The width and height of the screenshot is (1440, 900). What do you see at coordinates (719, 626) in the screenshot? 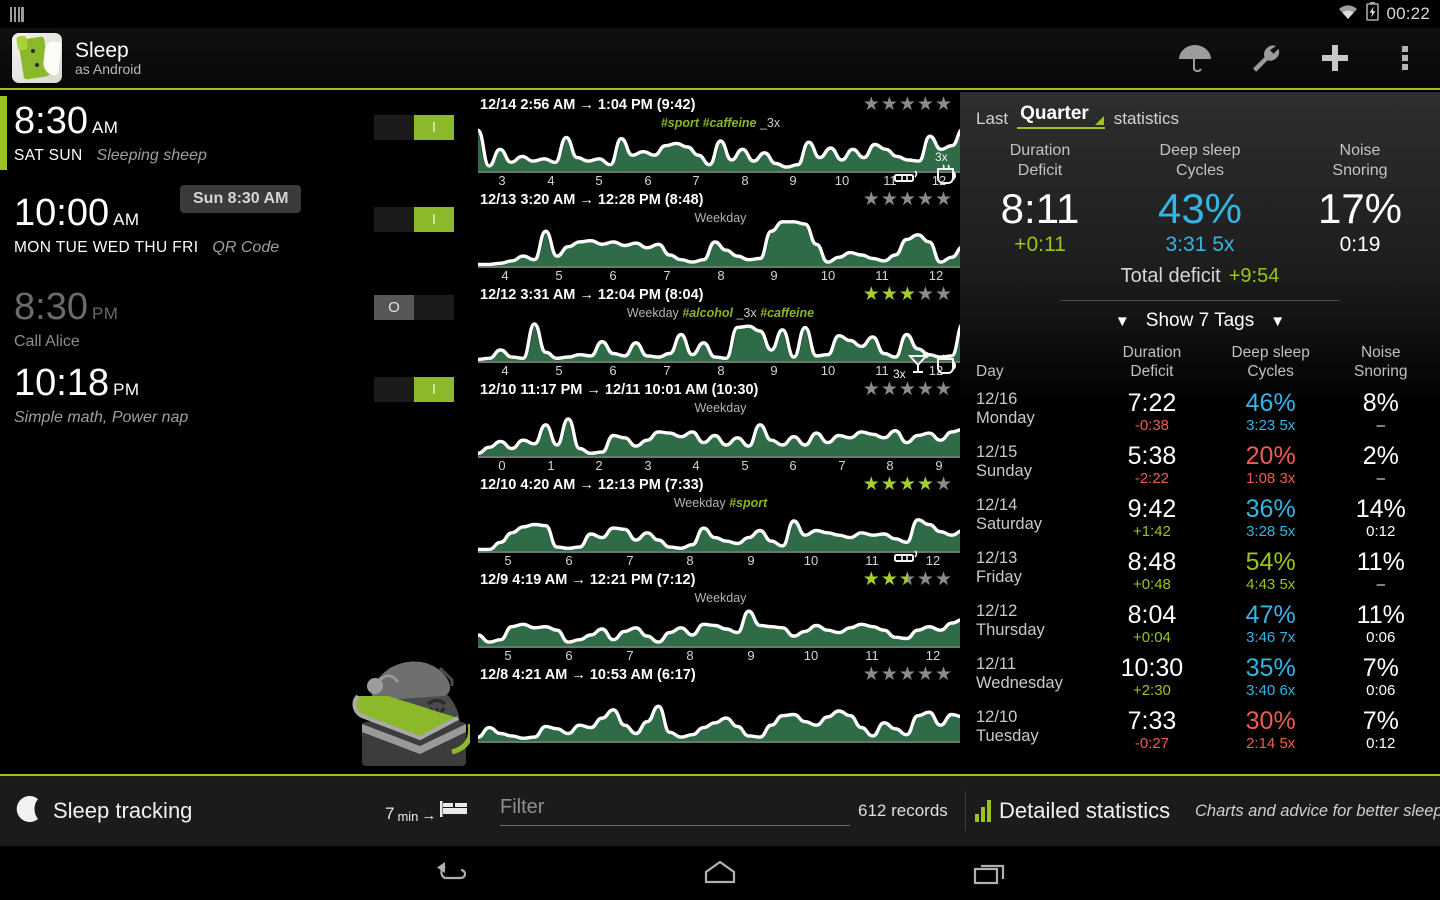
I see `actigraph-chart: Weekday 5 6 7 8 9 10 11 12` at bounding box center [719, 626].